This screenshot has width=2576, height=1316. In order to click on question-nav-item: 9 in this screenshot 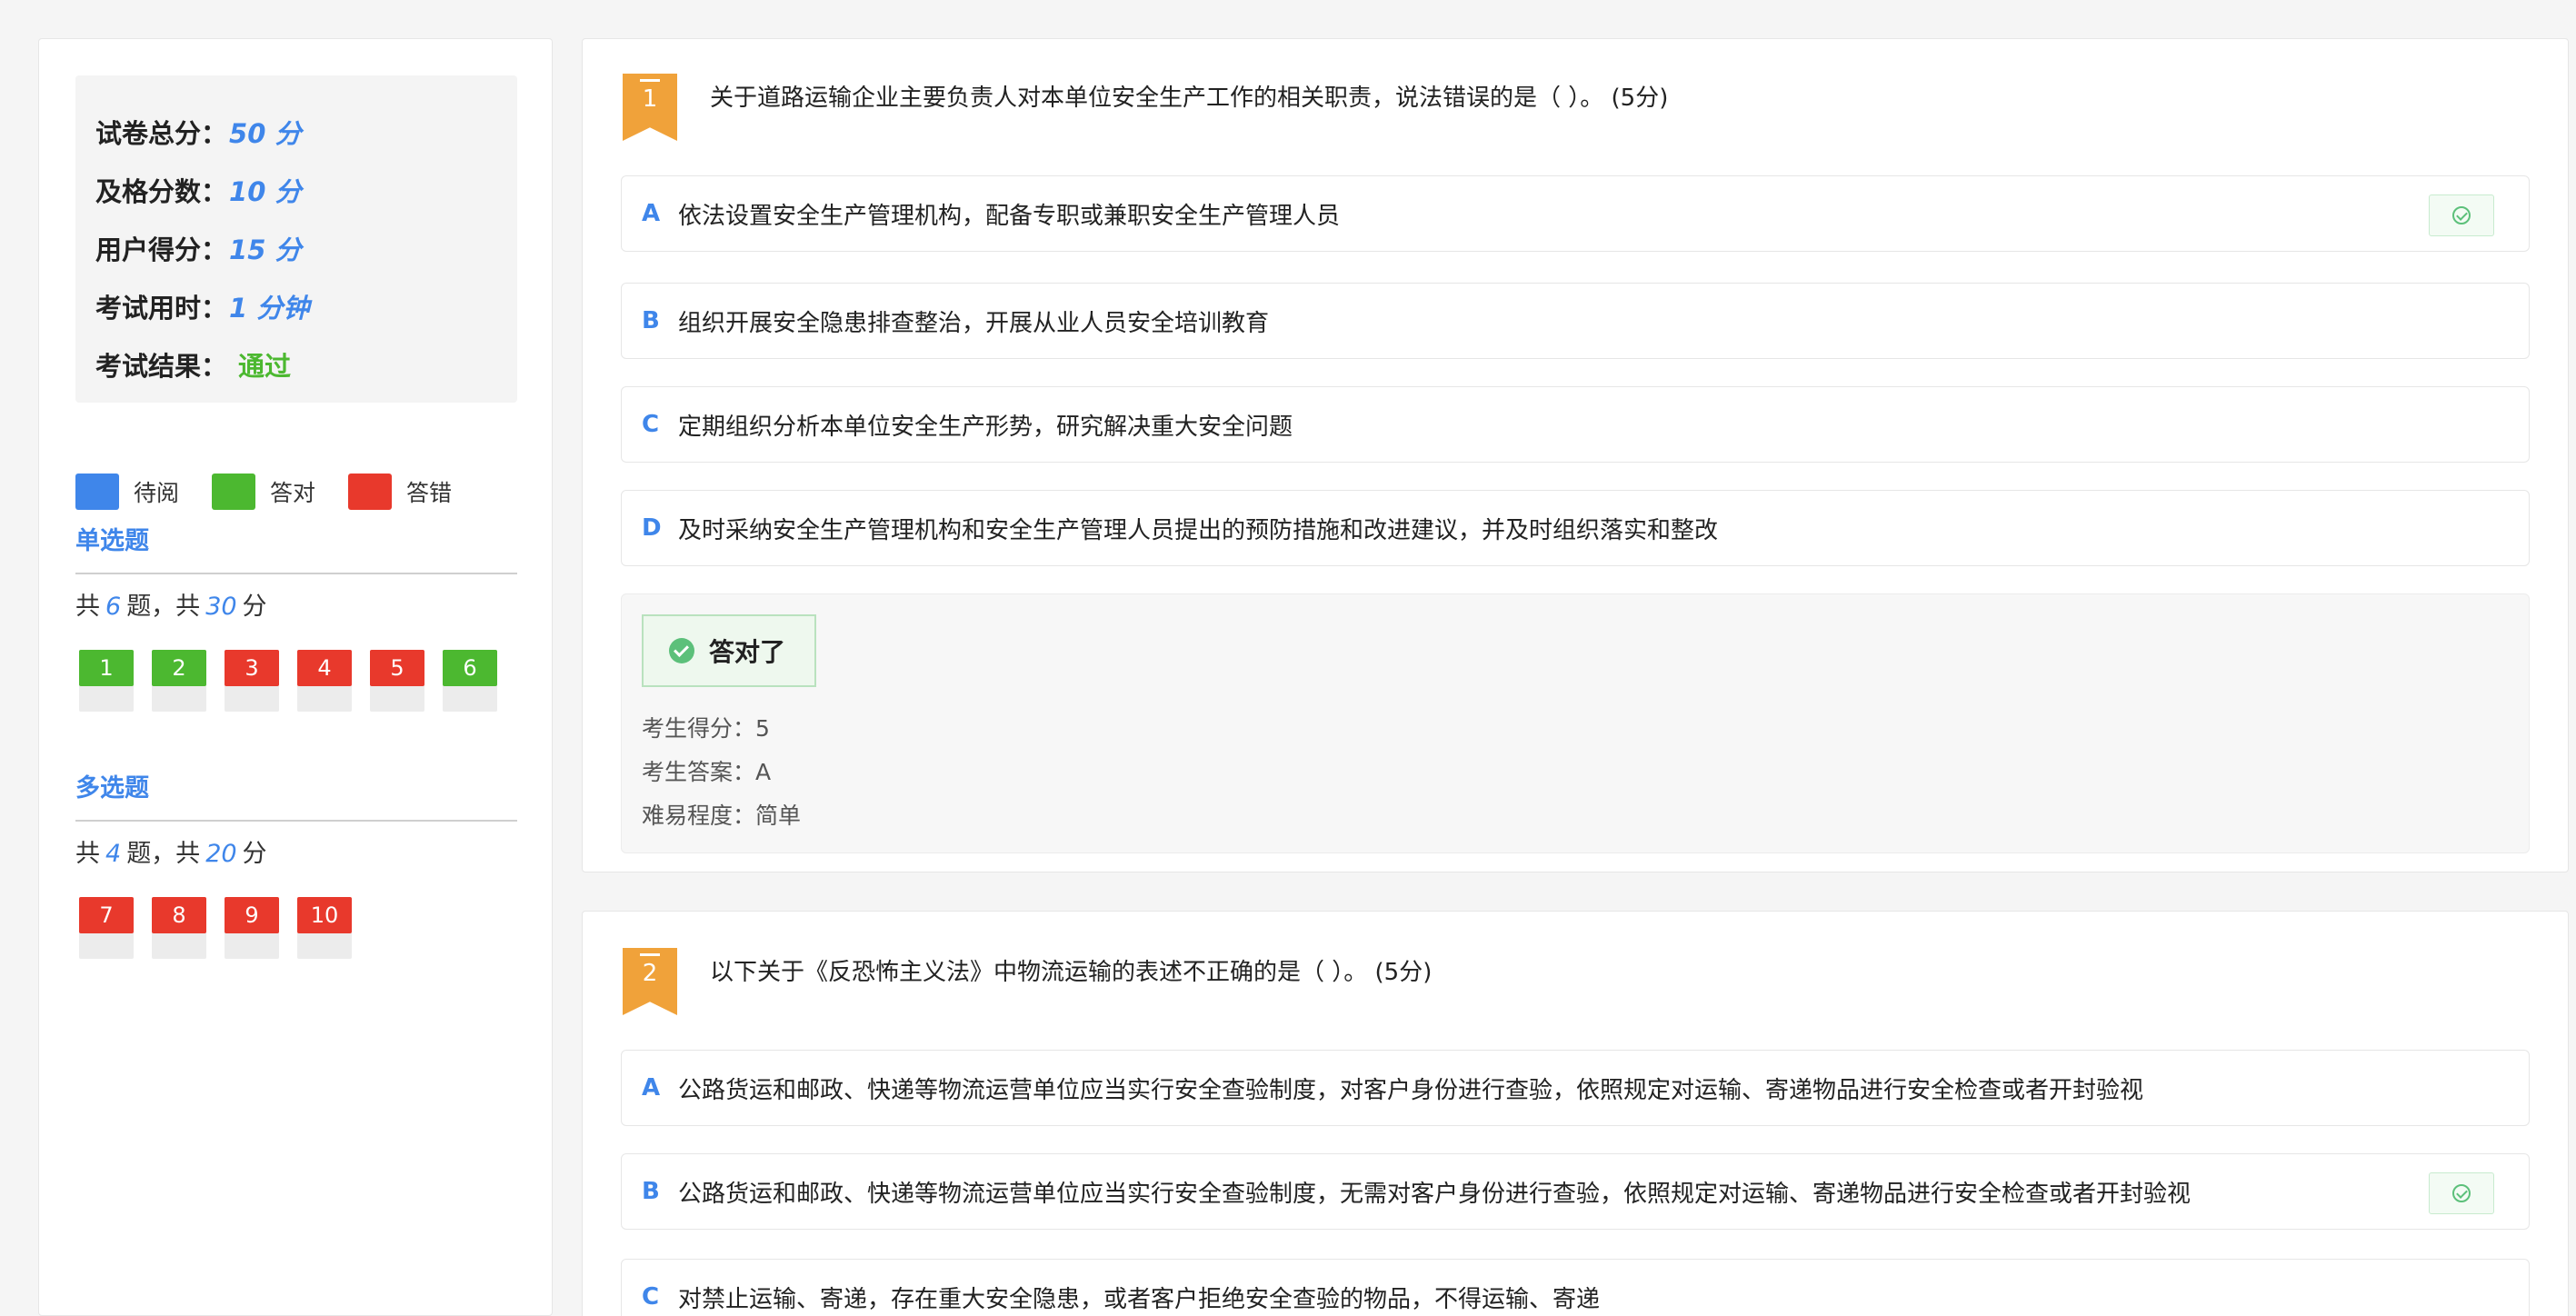, I will do `click(252, 928)`.